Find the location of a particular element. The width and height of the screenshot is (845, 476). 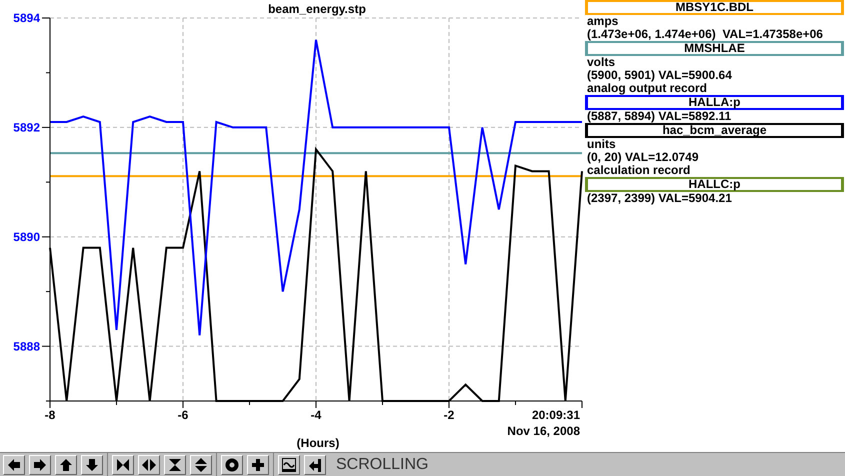

y-tick-label: 5892 is located at coordinates (26, 127).